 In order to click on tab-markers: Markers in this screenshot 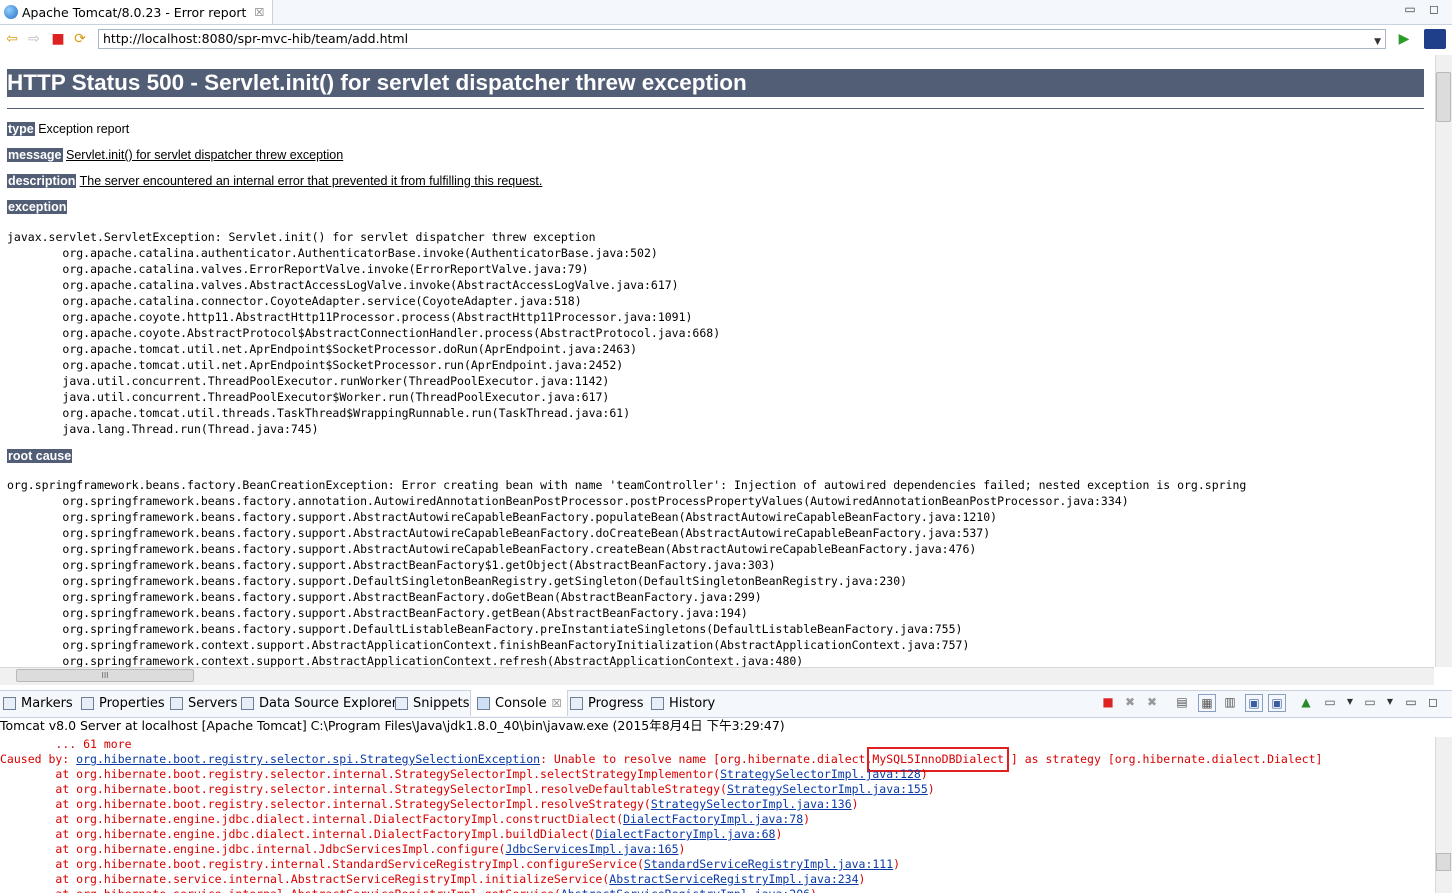, I will do `click(38, 703)`.